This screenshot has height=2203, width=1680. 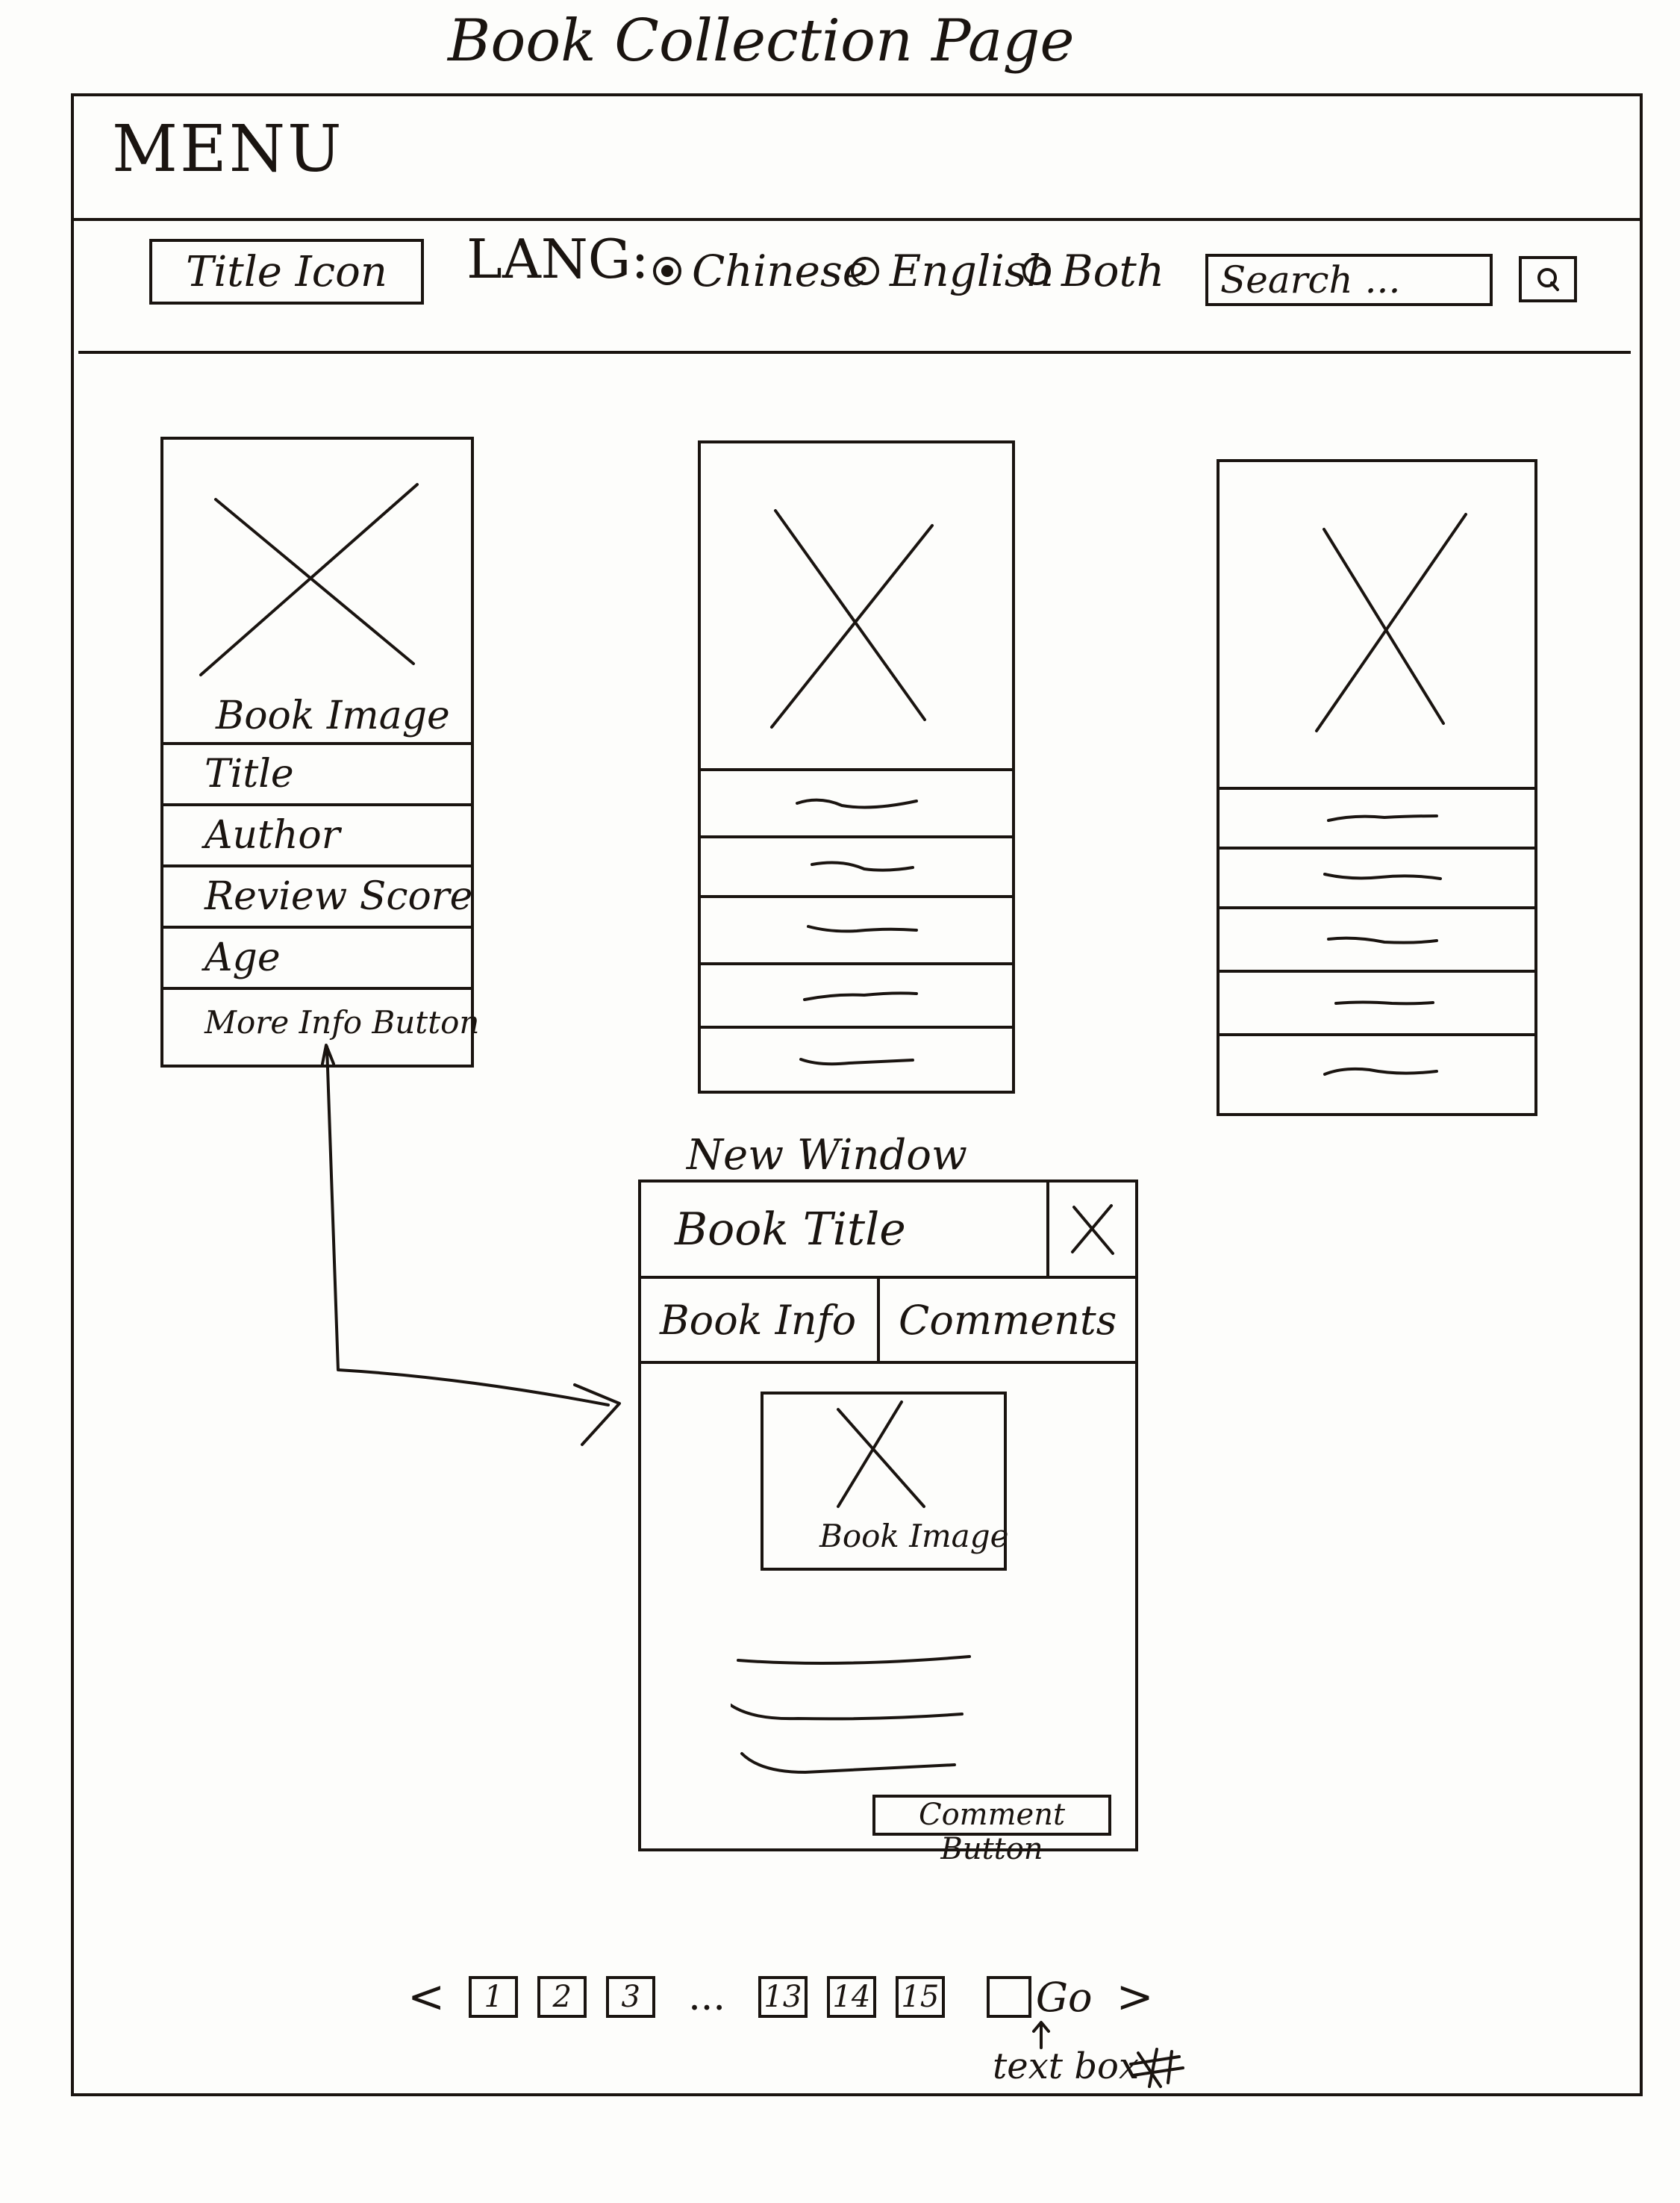 I want to click on card-age: Age, so click(x=317, y=957).